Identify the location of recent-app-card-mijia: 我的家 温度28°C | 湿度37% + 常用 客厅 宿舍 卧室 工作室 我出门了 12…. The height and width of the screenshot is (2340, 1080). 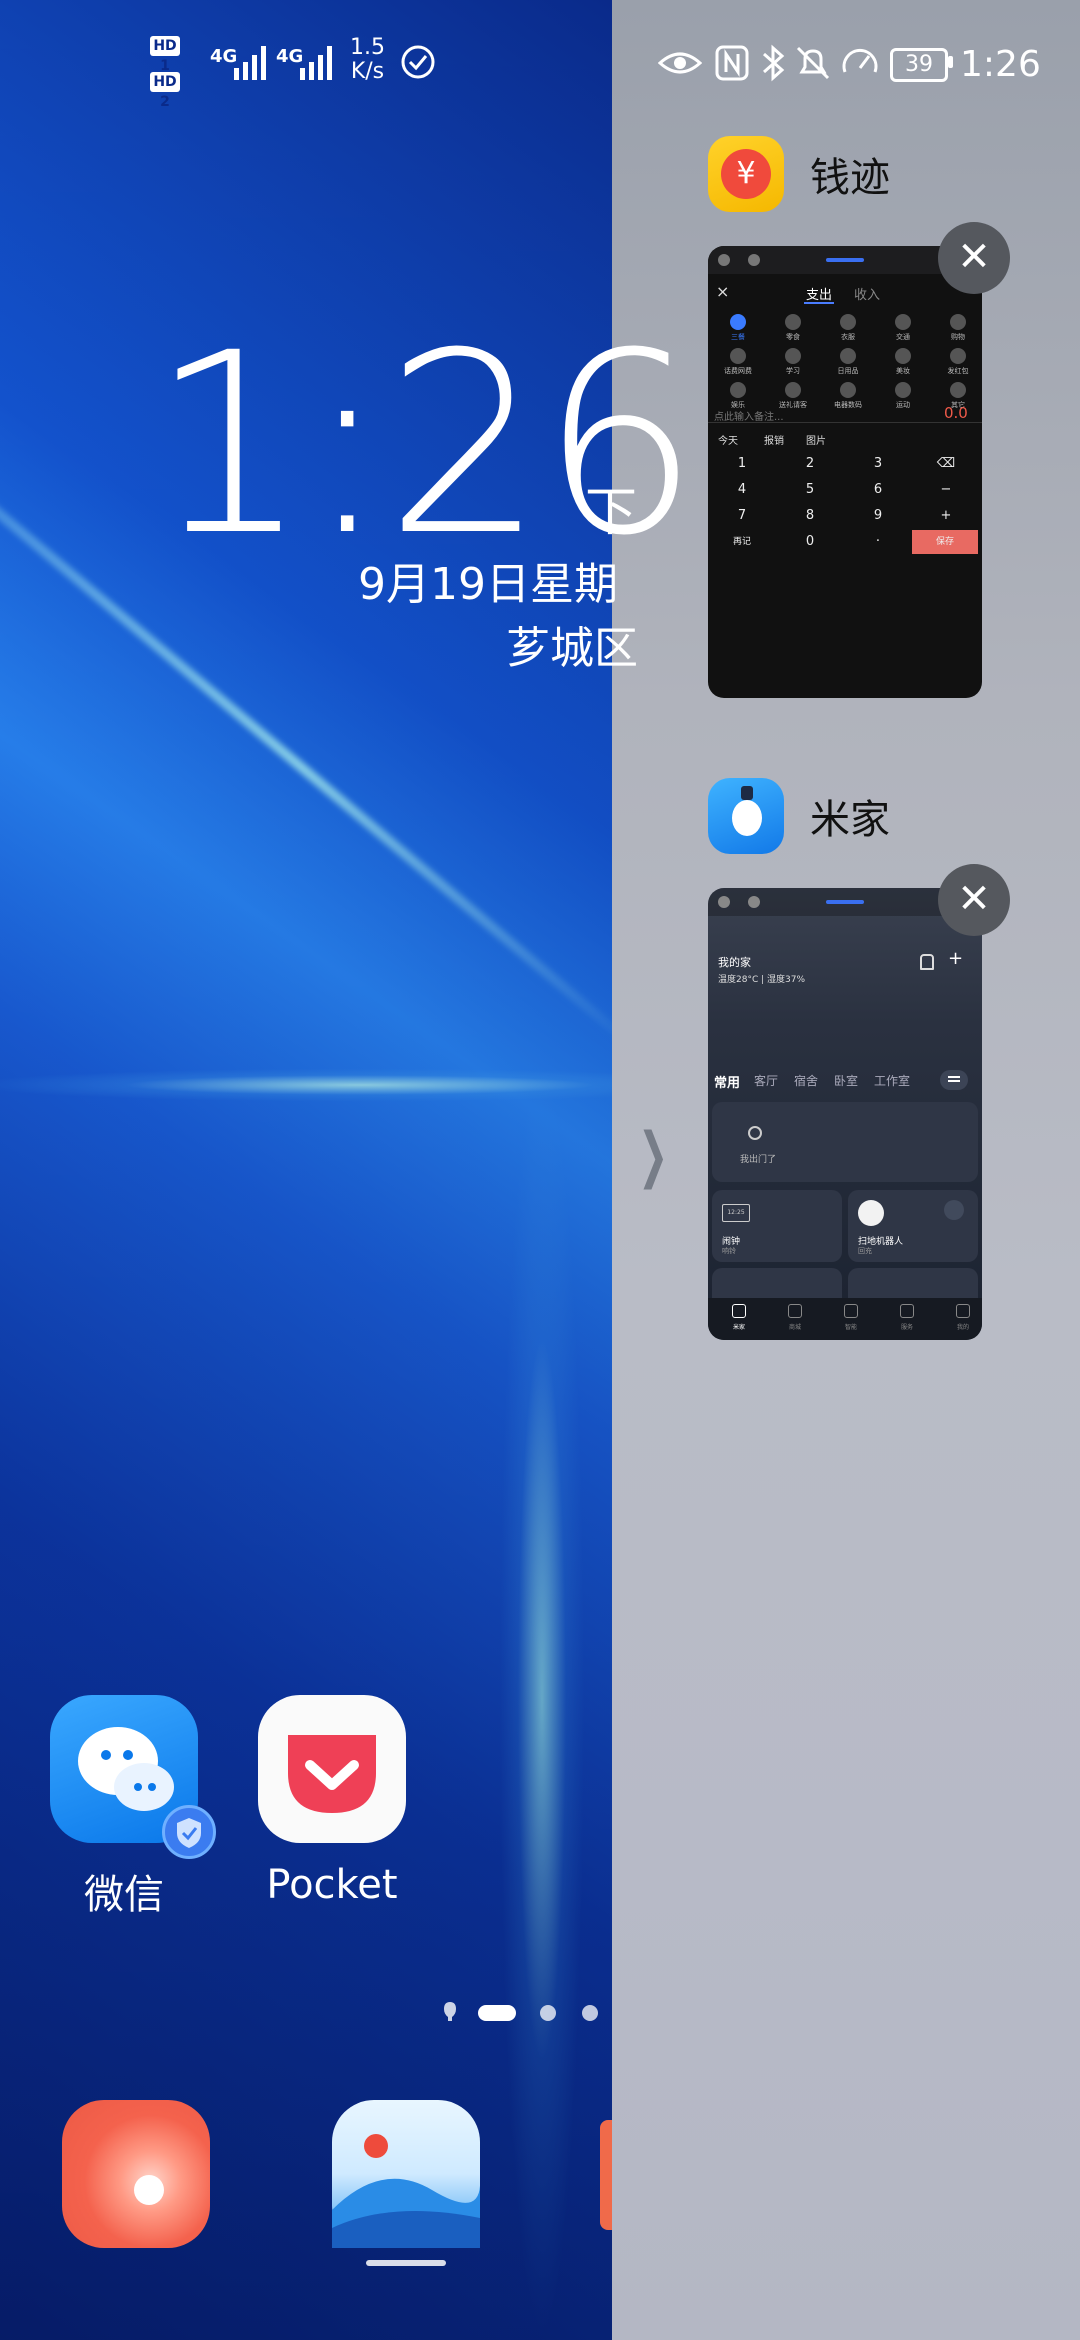
(845, 1114).